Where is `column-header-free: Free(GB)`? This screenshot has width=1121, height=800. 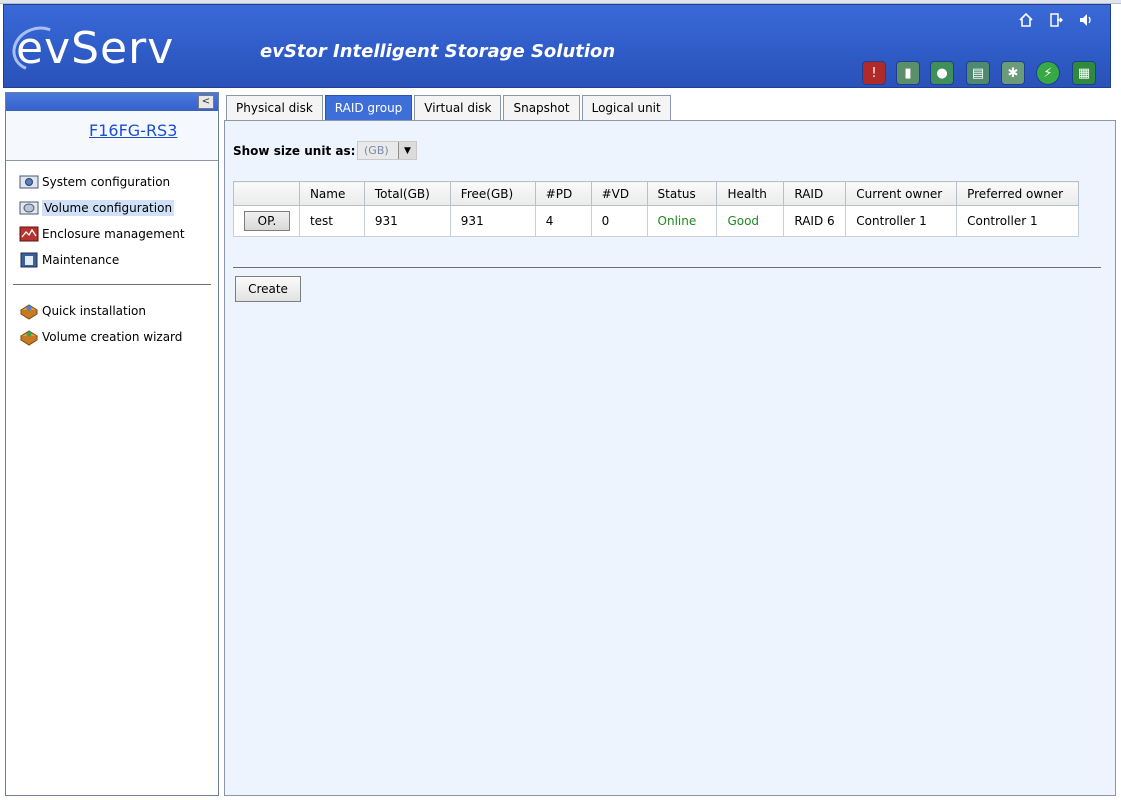 column-header-free: Free(GB) is located at coordinates (492, 193).